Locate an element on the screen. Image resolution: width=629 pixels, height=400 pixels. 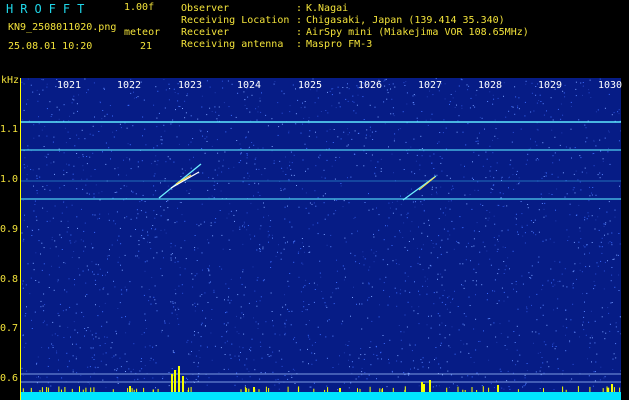
time-tick-label: 1028 is located at coordinates (490, 85).